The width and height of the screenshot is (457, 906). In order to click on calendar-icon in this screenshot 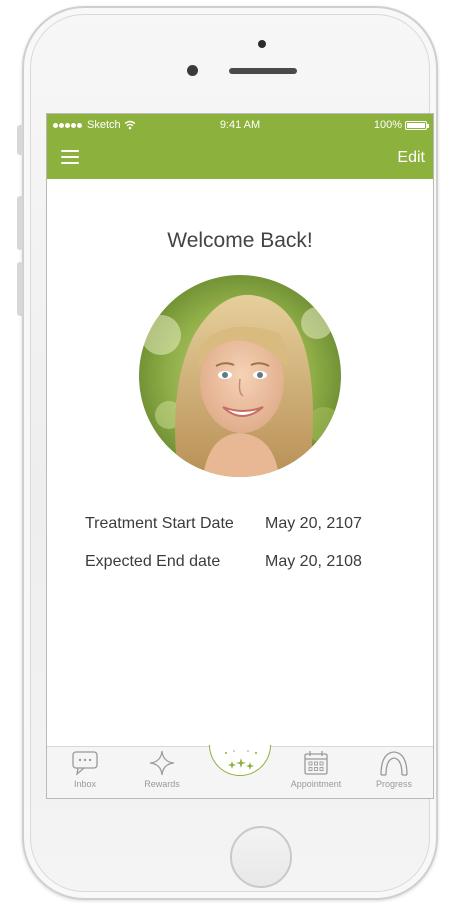, I will do `click(316, 763)`.